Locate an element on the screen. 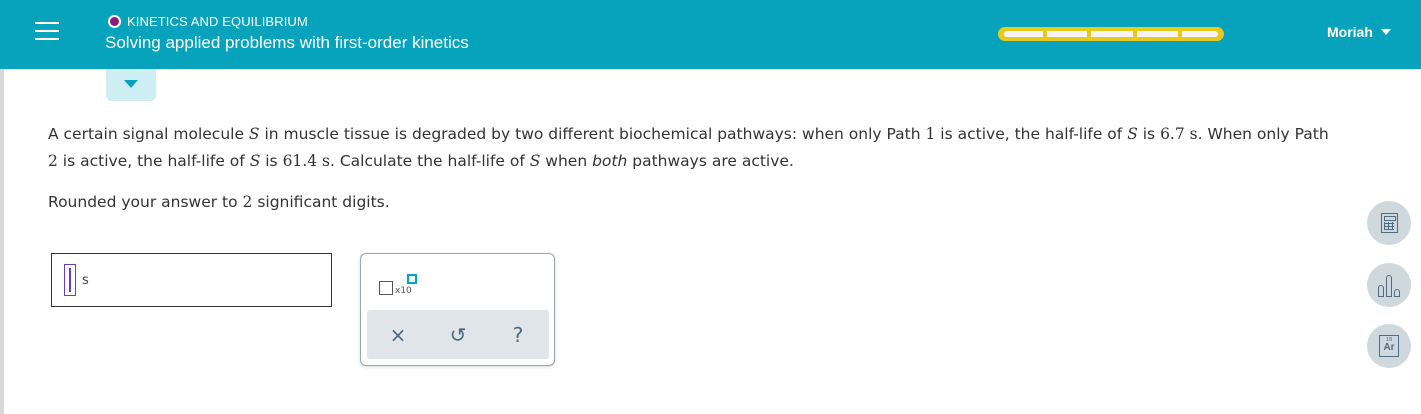  progress-bar is located at coordinates (1111, 34).